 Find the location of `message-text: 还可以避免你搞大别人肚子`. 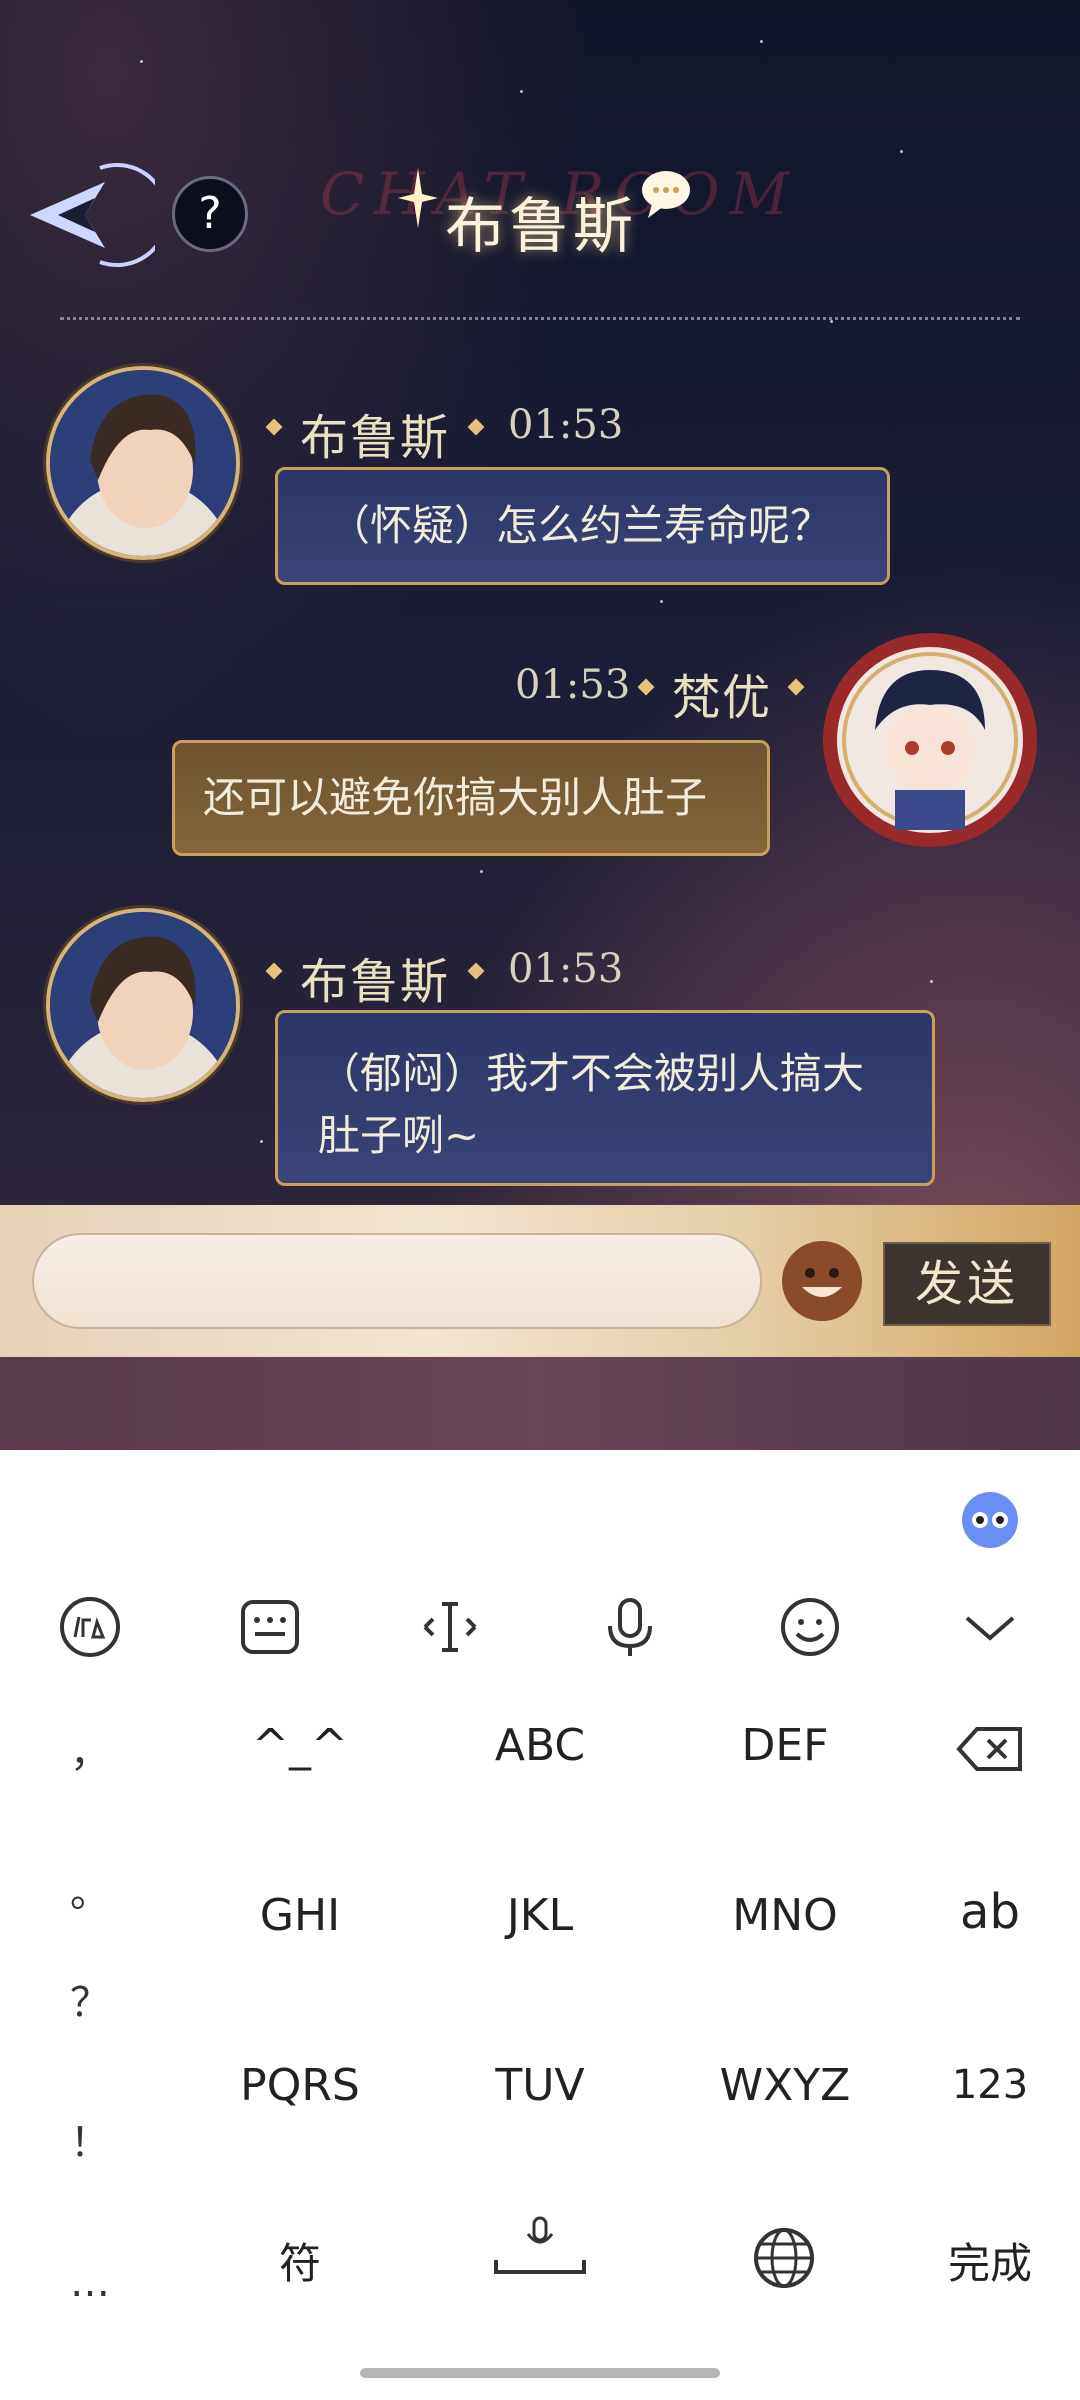

message-text: 还可以避免你搞大别人肚子 is located at coordinates (455, 797).